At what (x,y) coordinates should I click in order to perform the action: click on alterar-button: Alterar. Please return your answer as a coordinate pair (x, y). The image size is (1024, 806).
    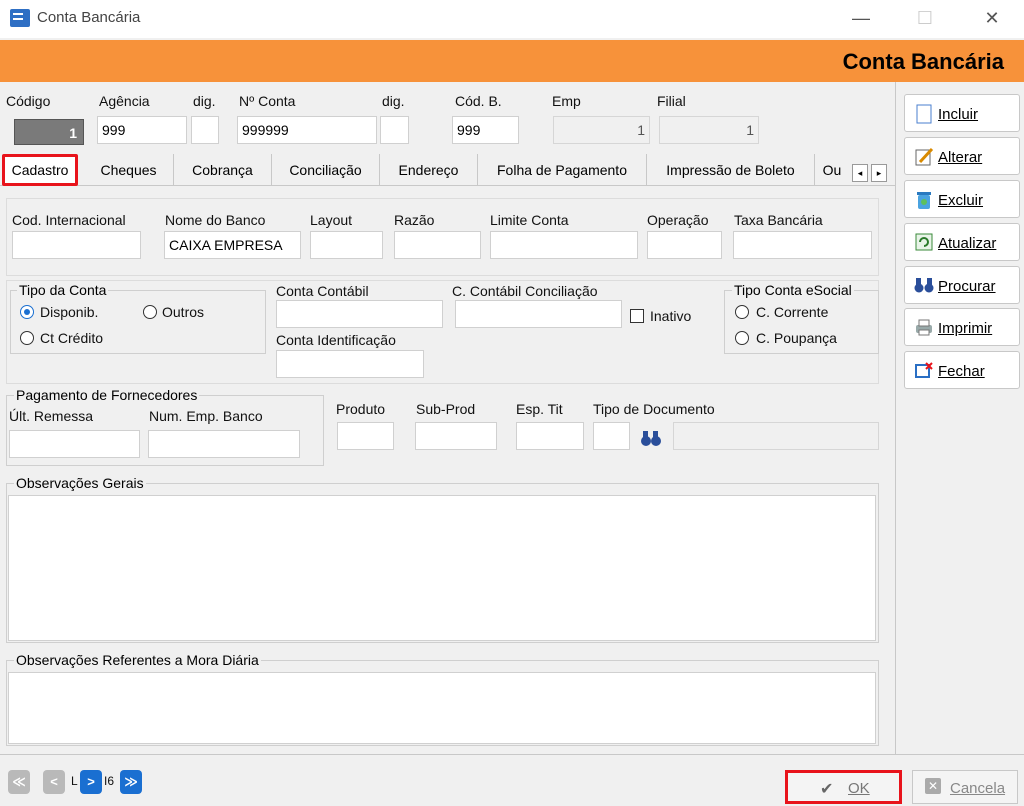
    Looking at the image, I should click on (962, 156).